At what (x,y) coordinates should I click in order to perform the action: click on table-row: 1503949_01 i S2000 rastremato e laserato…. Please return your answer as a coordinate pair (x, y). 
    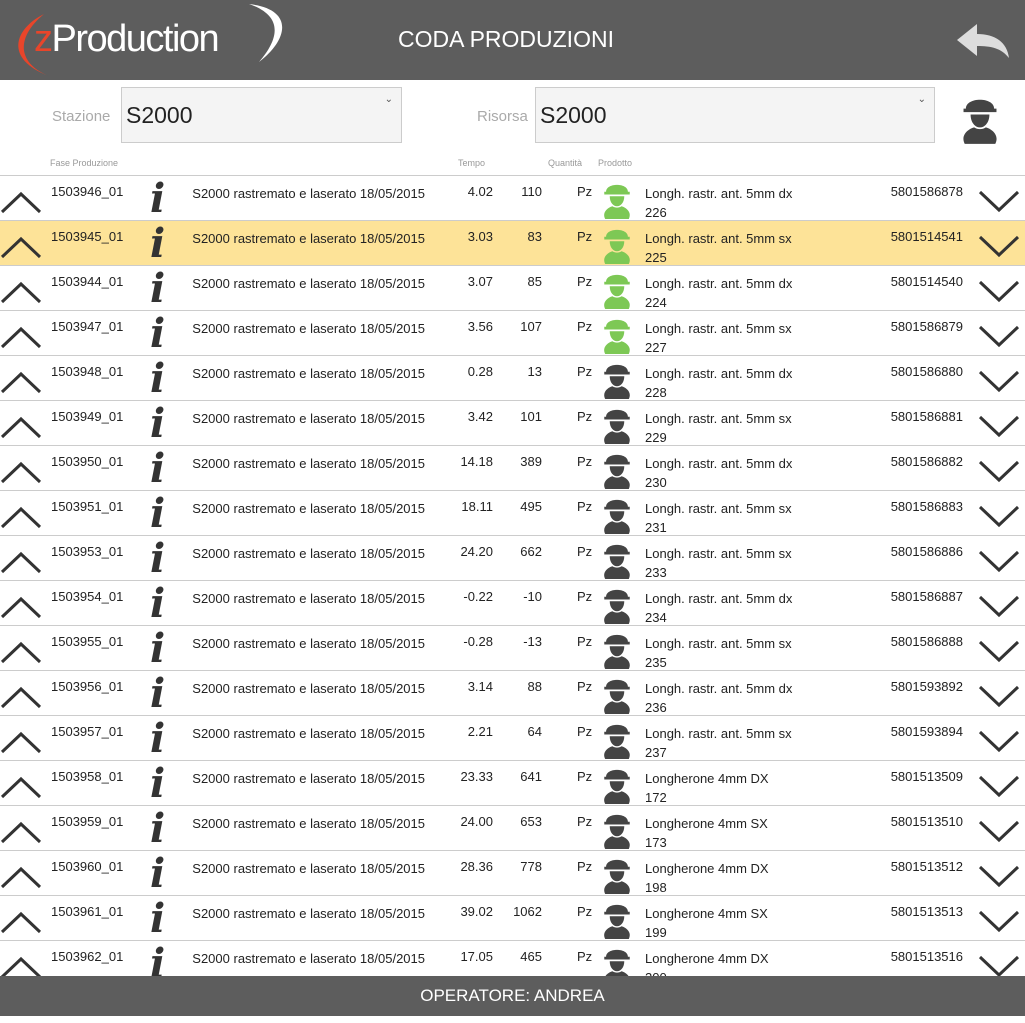
    Looking at the image, I should click on (512, 423).